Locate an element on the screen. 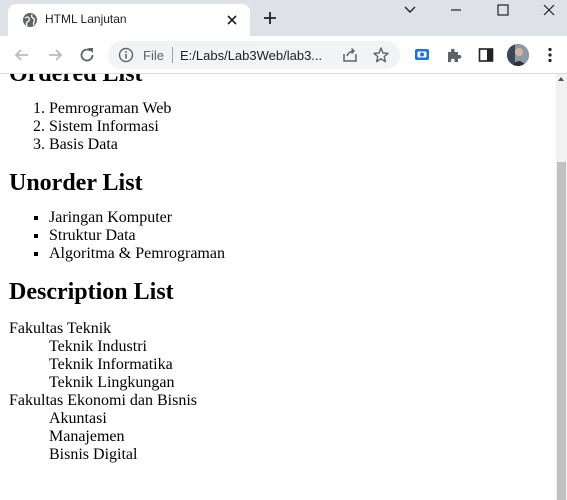 The height and width of the screenshot is (500, 567). side-panel-icon is located at coordinates (486, 55).